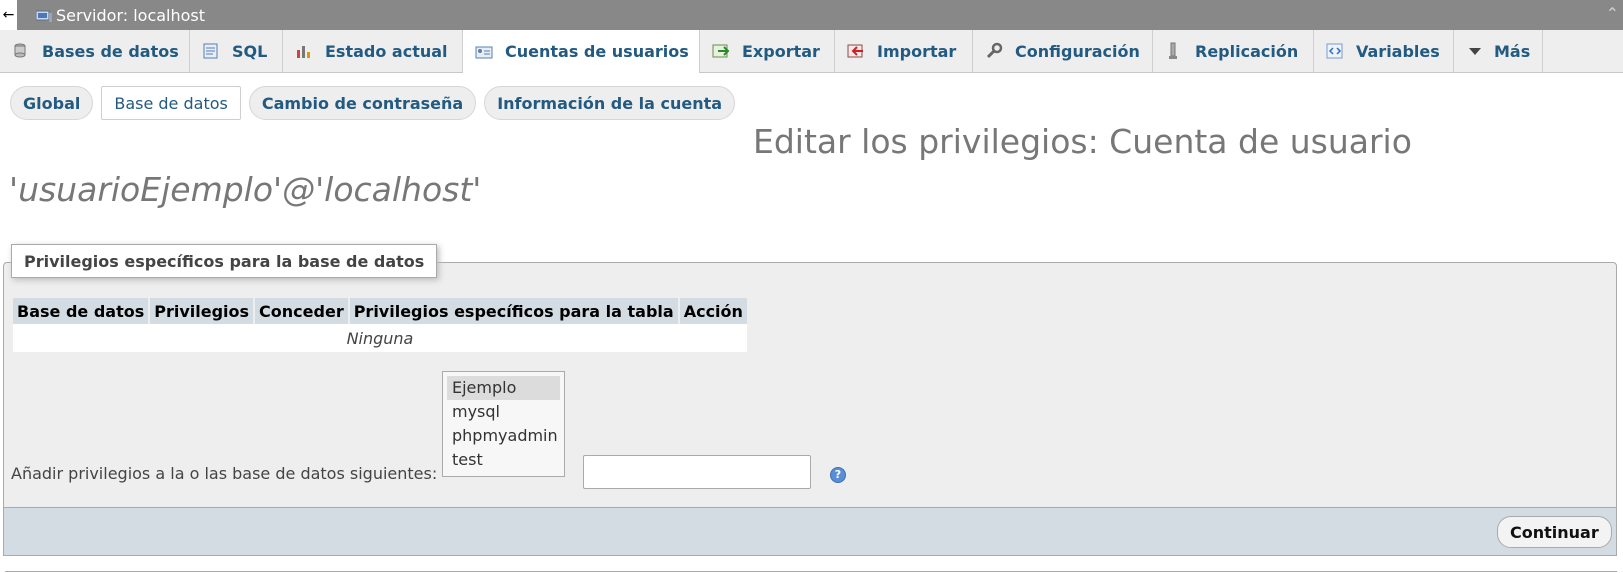 Image resolution: width=1623 pixels, height=573 pixels. I want to click on subtab-global: Global, so click(52, 103).